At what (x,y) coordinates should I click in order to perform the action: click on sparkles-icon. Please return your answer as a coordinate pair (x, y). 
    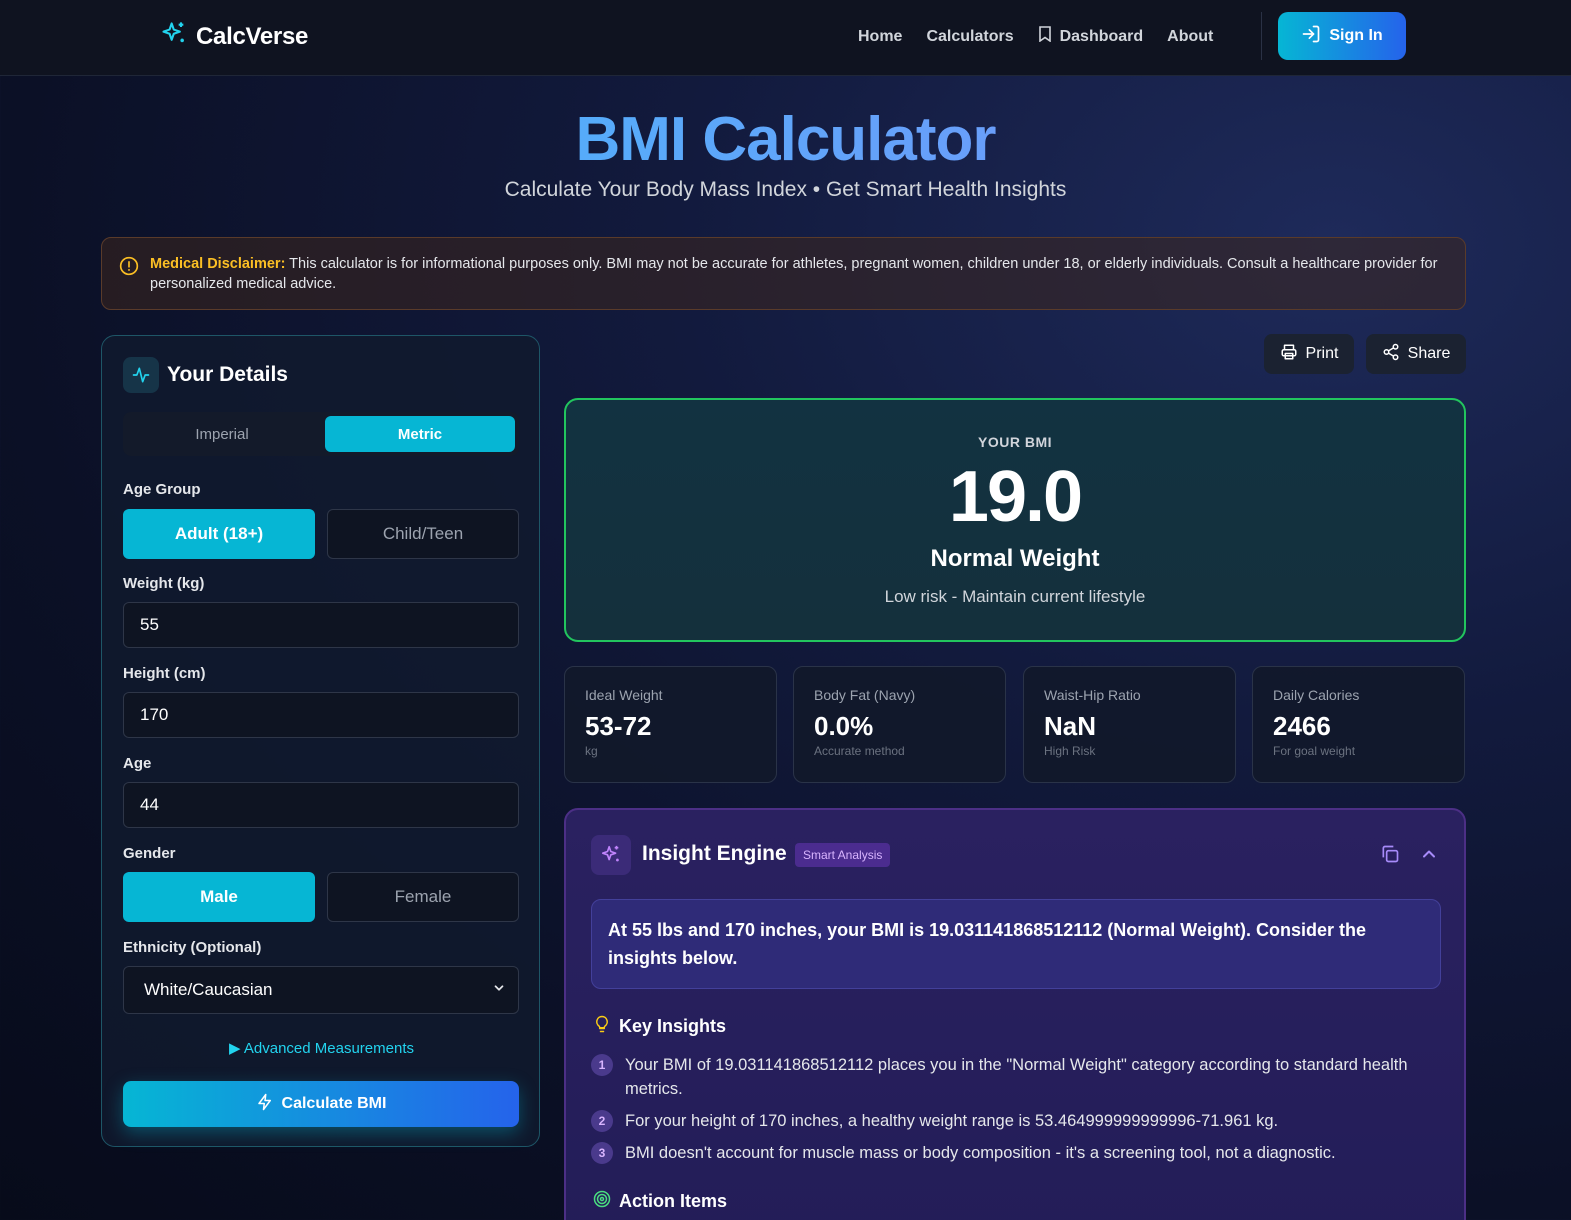
    Looking at the image, I should click on (611, 855).